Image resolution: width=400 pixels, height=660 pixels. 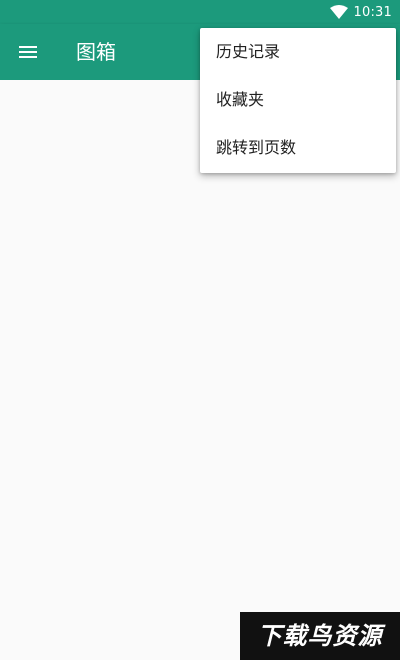 What do you see at coordinates (200, 12) in the screenshot?
I see `status-bar: 10:31` at bounding box center [200, 12].